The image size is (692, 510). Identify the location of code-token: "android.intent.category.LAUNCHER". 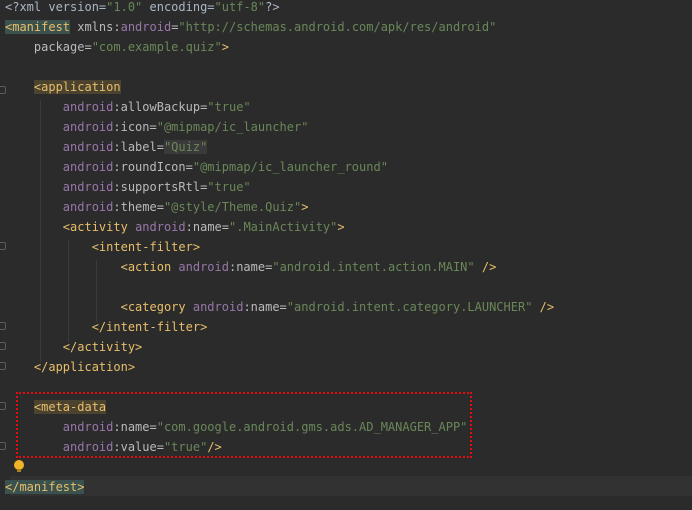
(409, 307).